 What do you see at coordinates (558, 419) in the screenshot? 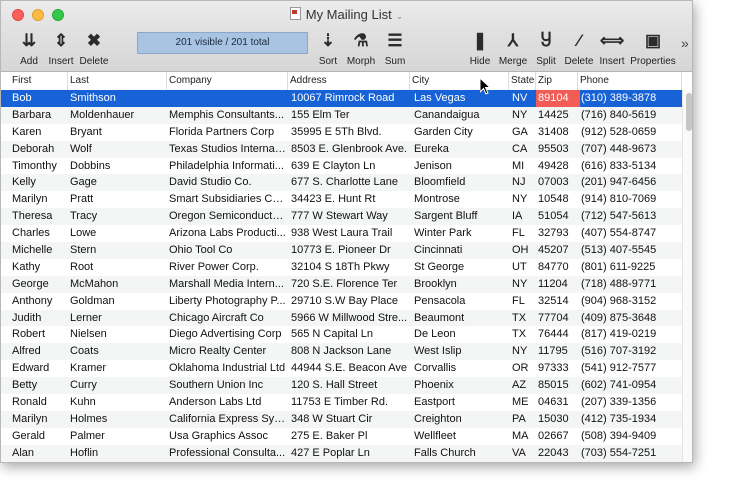
I see `cell-zip: 15030` at bounding box center [558, 419].